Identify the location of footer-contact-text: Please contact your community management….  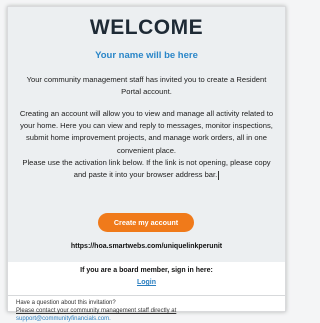
(96, 311).